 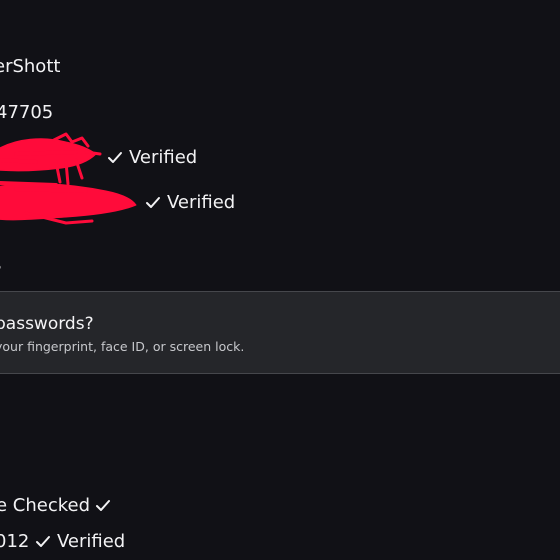 I want to click on phone-redaction-scribble, so click(x=68, y=203).